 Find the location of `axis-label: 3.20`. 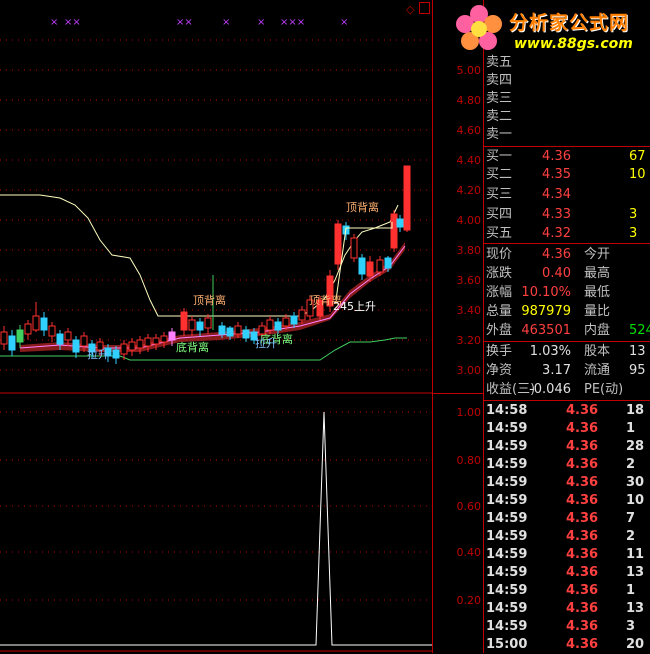

axis-label: 3.20 is located at coordinates (469, 340).